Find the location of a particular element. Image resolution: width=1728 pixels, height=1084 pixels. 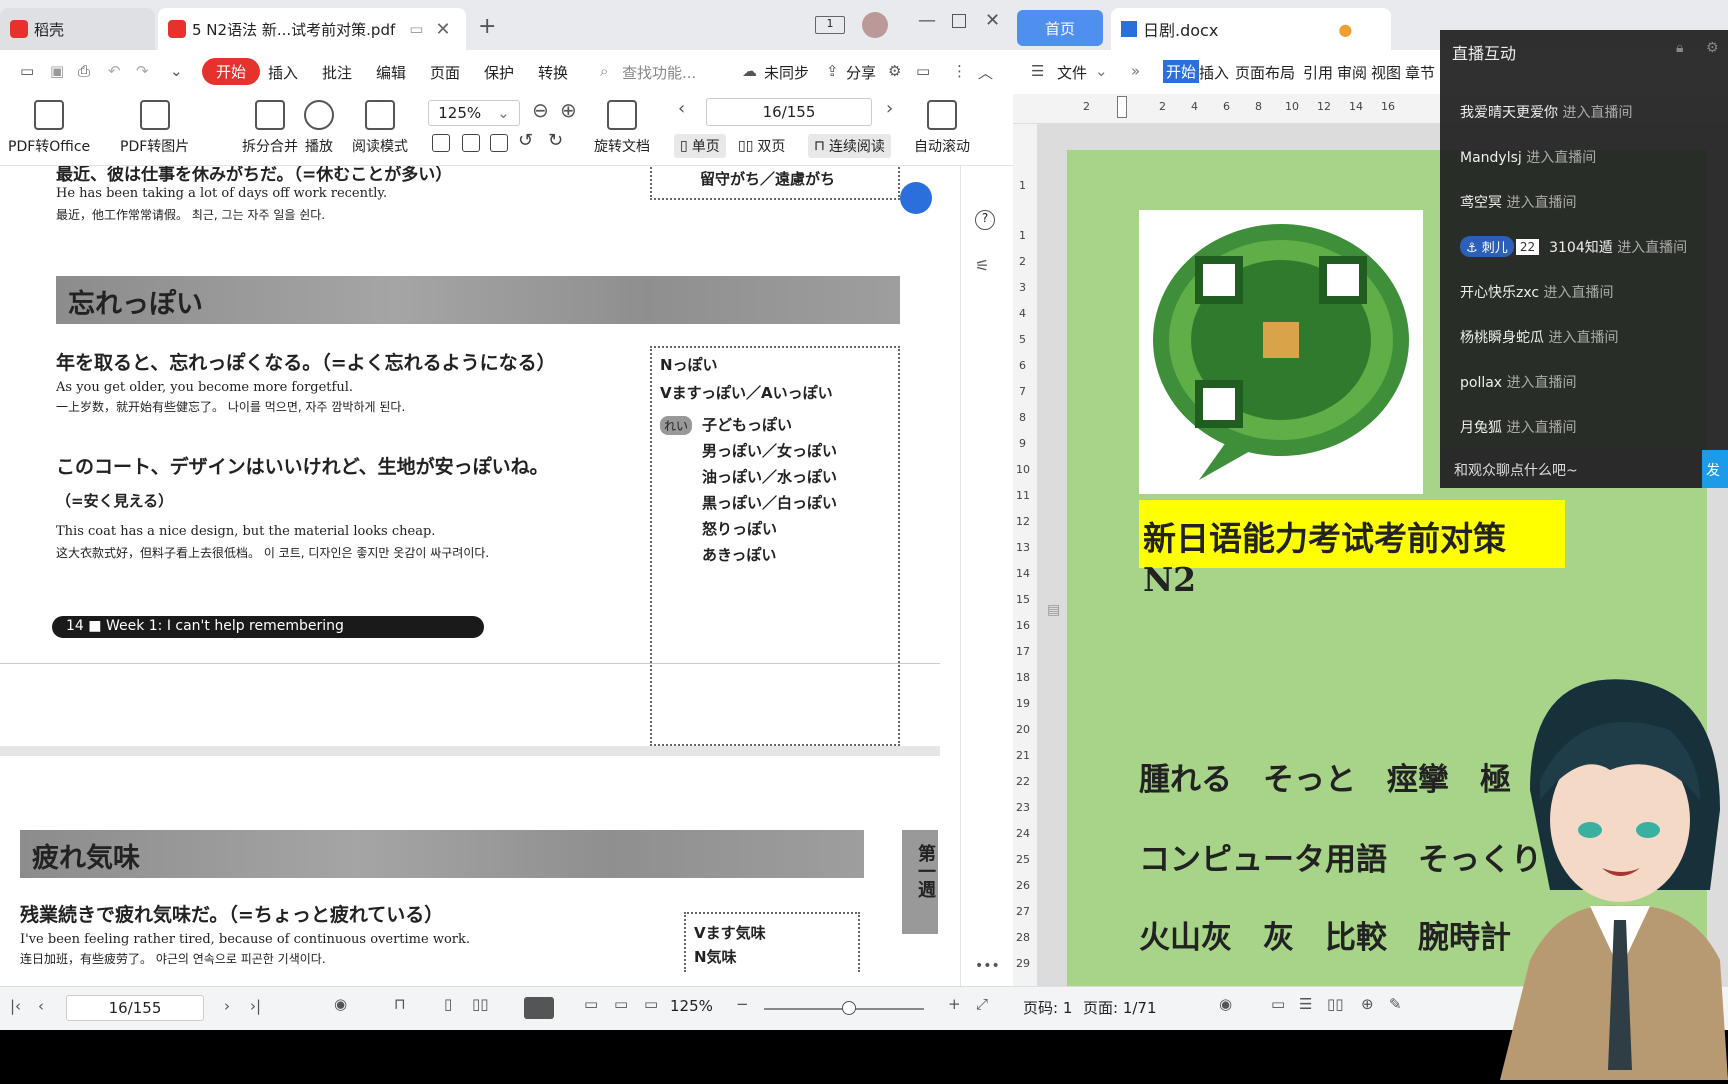

fullscreen-icon: ⤢ is located at coordinates (982, 1004).